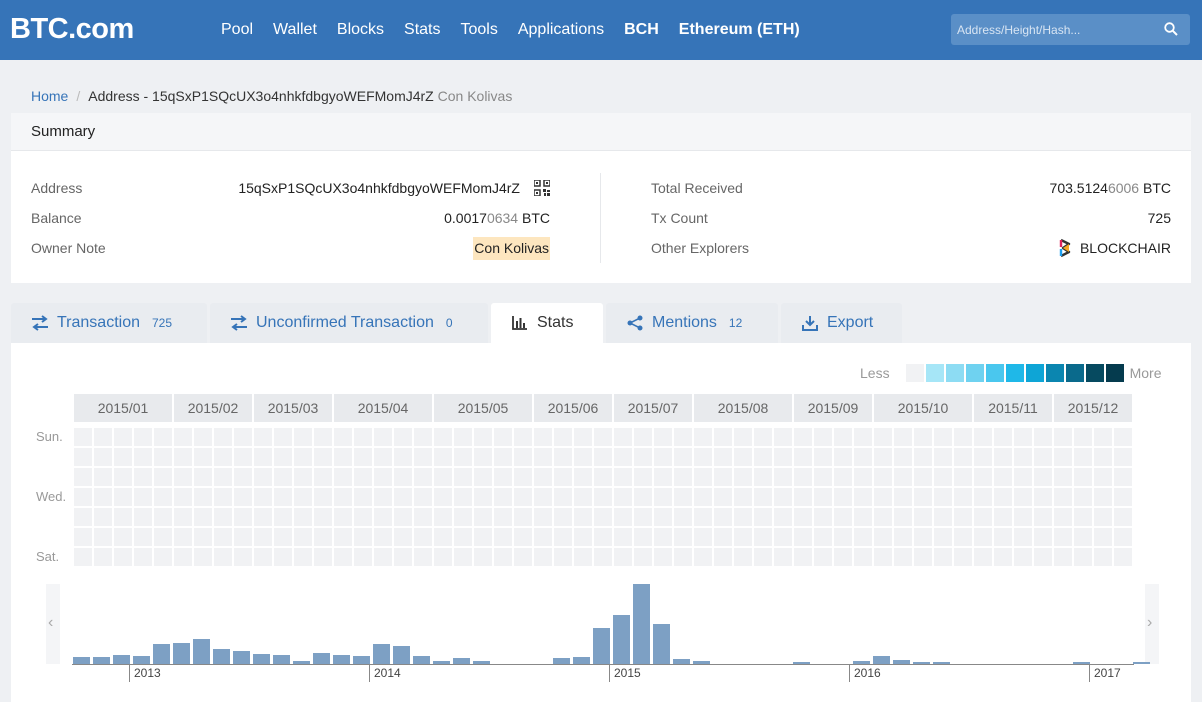 This screenshot has height=702, width=1202. I want to click on tab-mentions: Mentions 12, so click(692, 323).